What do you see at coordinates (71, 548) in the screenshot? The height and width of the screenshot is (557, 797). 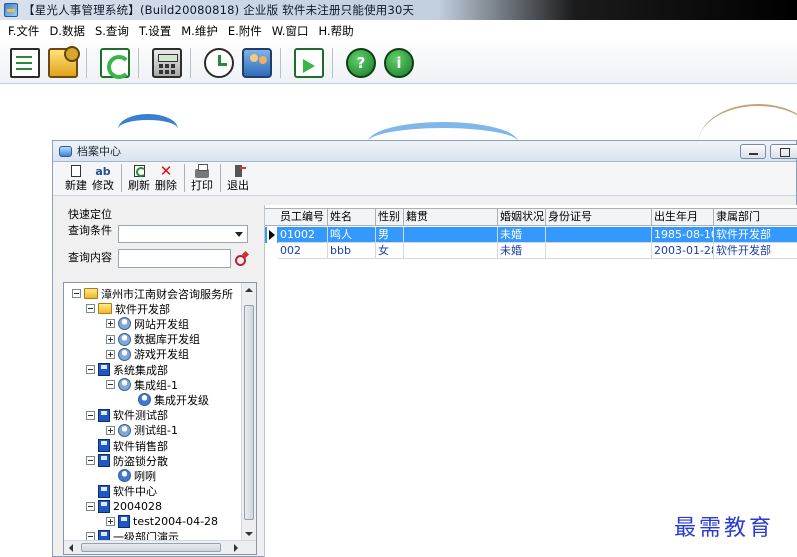 I see `scroll-left-icon` at bounding box center [71, 548].